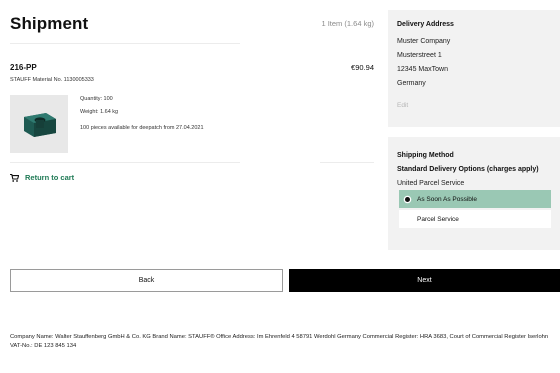 This screenshot has width=560, height=373. I want to click on shipping-option-label: Parcel Service, so click(438, 219).